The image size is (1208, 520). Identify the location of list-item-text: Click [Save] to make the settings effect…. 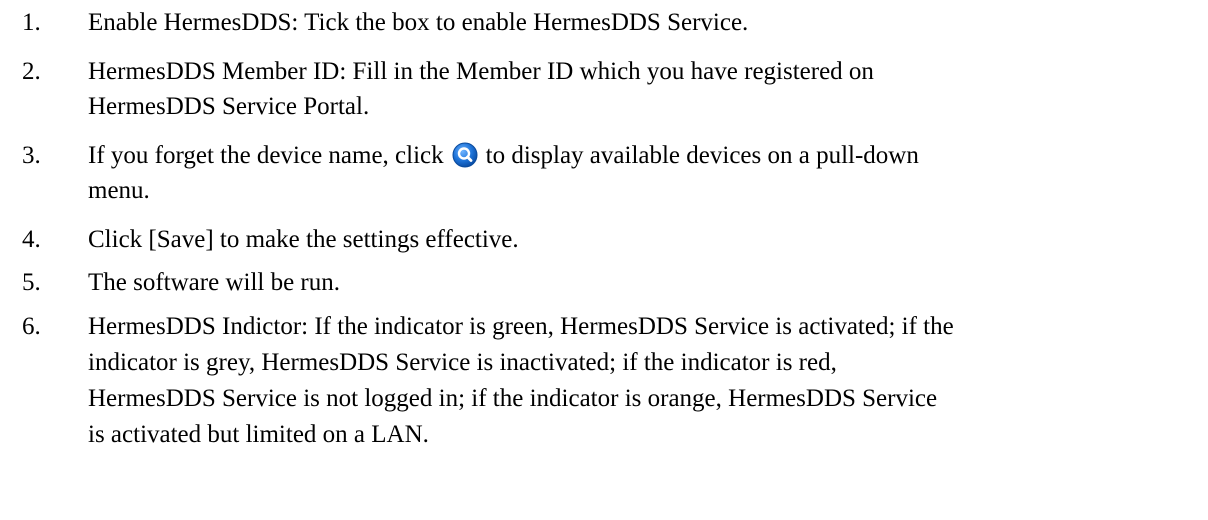
(303, 239).